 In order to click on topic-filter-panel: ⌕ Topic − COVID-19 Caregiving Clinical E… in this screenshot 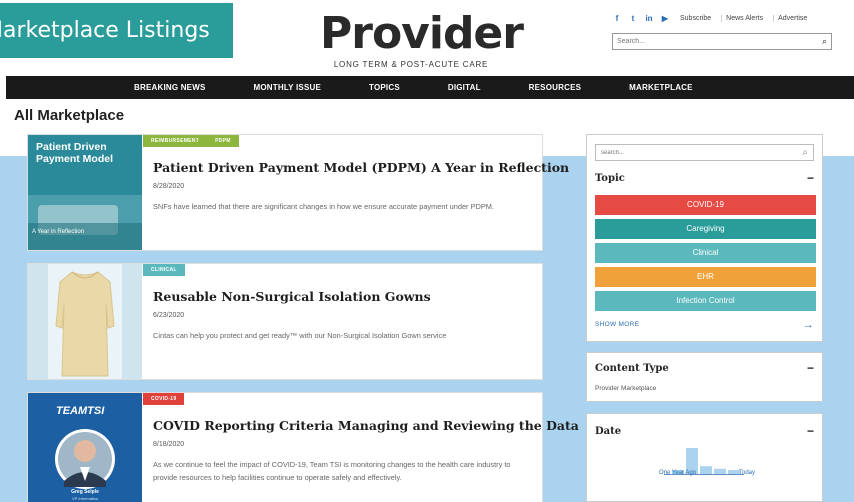, I will do `click(704, 238)`.